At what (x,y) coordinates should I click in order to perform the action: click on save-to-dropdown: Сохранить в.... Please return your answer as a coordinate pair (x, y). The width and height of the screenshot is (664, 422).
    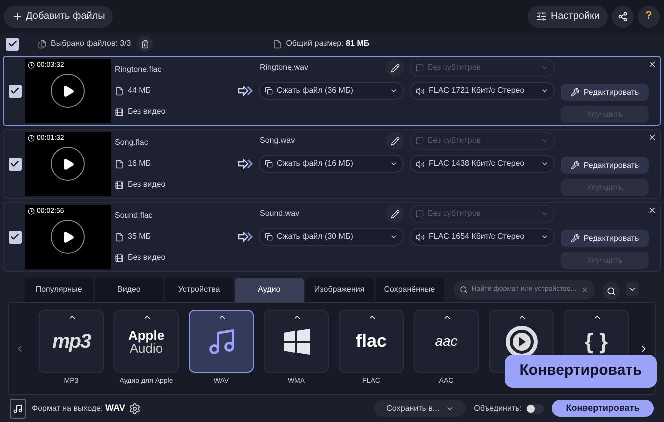
    Looking at the image, I should click on (420, 408).